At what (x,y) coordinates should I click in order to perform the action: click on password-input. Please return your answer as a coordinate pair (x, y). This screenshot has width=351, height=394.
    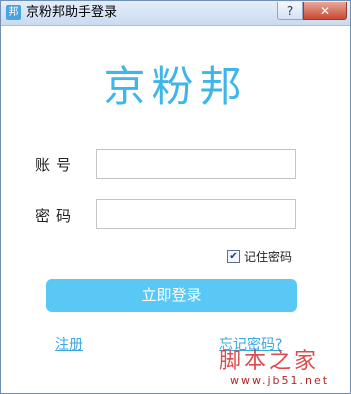
    Looking at the image, I should click on (196, 214).